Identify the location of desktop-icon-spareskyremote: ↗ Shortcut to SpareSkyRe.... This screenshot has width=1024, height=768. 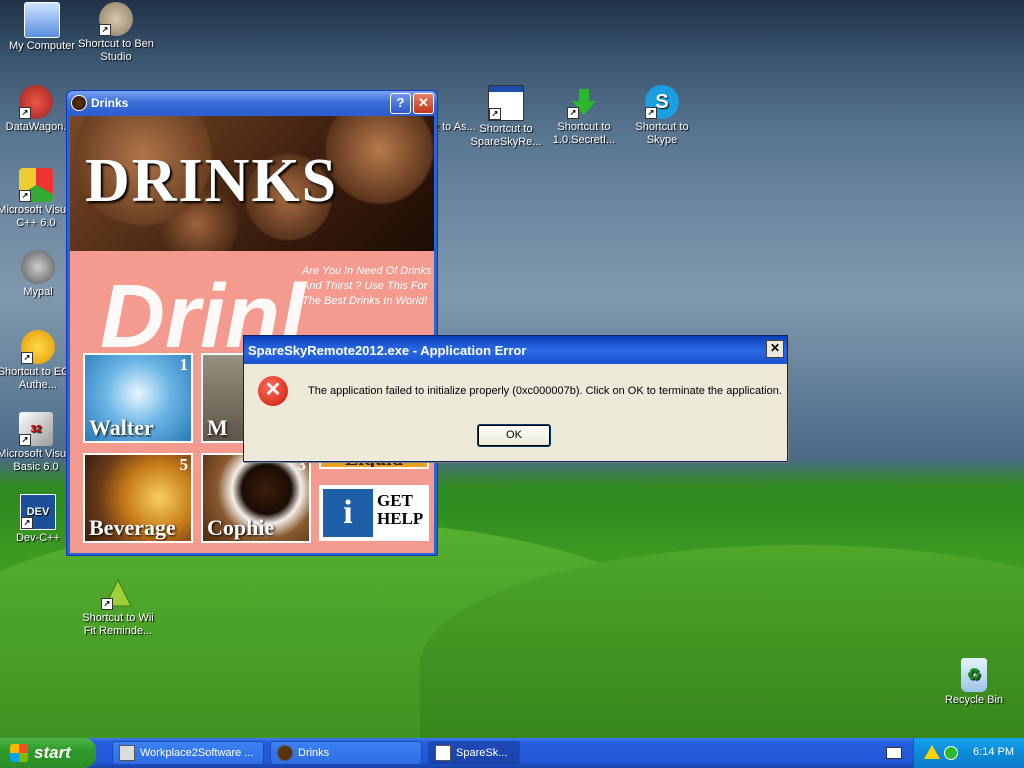
(506, 117).